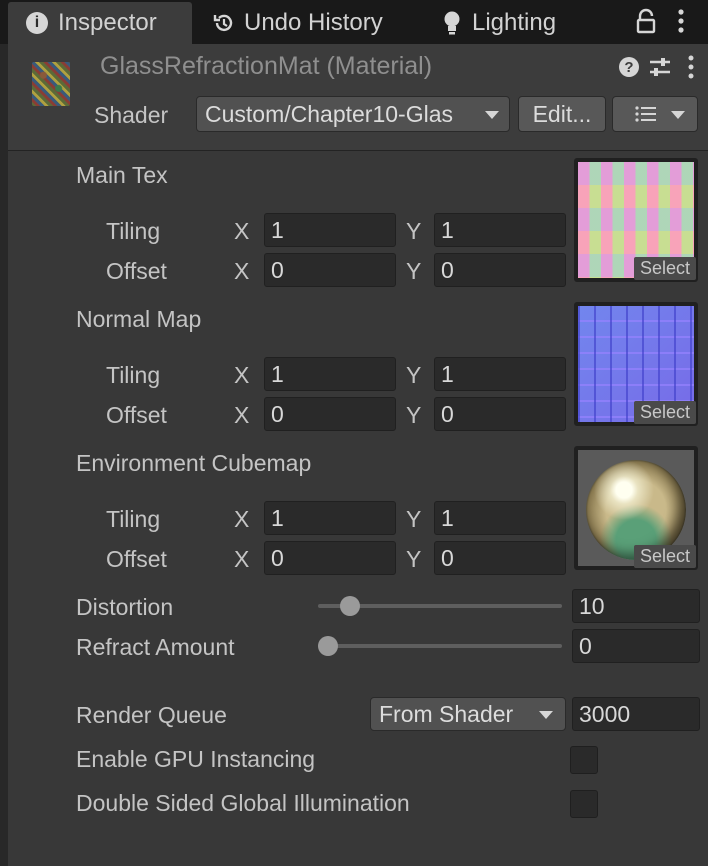 The image size is (708, 866). I want to click on main-tex-offset-x-field: 0, so click(330, 270).